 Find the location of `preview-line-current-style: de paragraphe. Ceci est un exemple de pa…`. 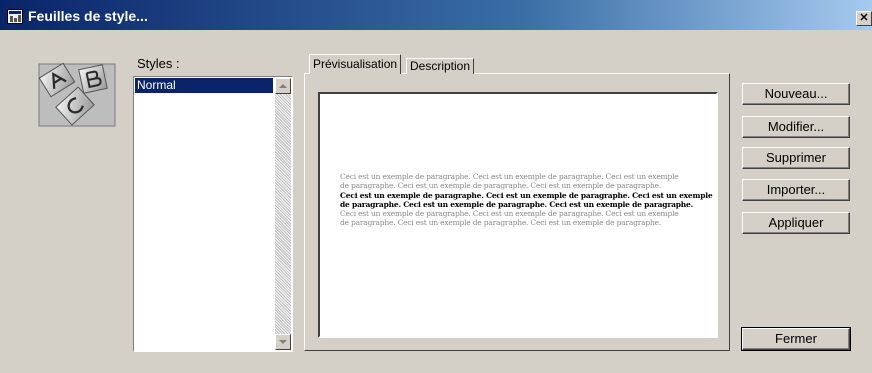

preview-line-current-style: de paragraphe. Ceci est un exemple de pa… is located at coordinates (517, 204).